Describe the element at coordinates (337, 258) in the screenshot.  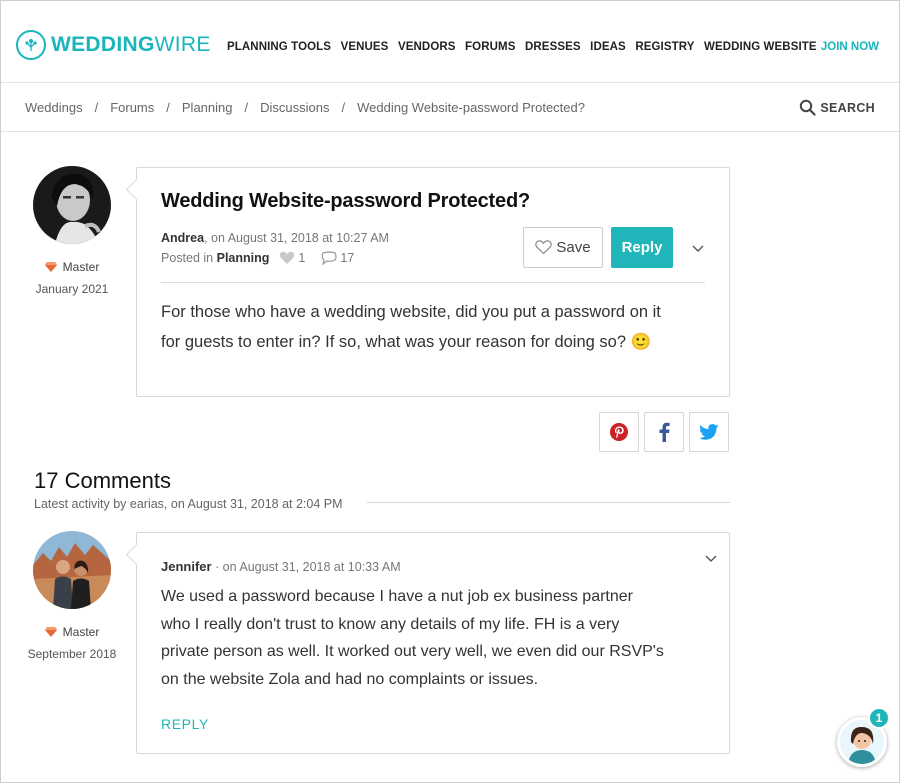
I see `comments-count: 17` at that location.